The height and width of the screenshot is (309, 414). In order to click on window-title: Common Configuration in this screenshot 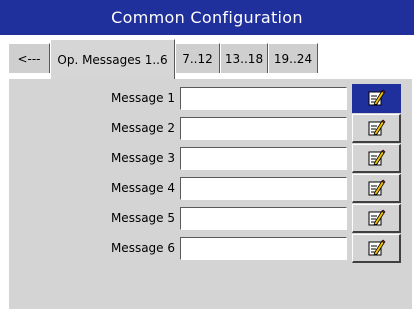, I will do `click(207, 17)`.